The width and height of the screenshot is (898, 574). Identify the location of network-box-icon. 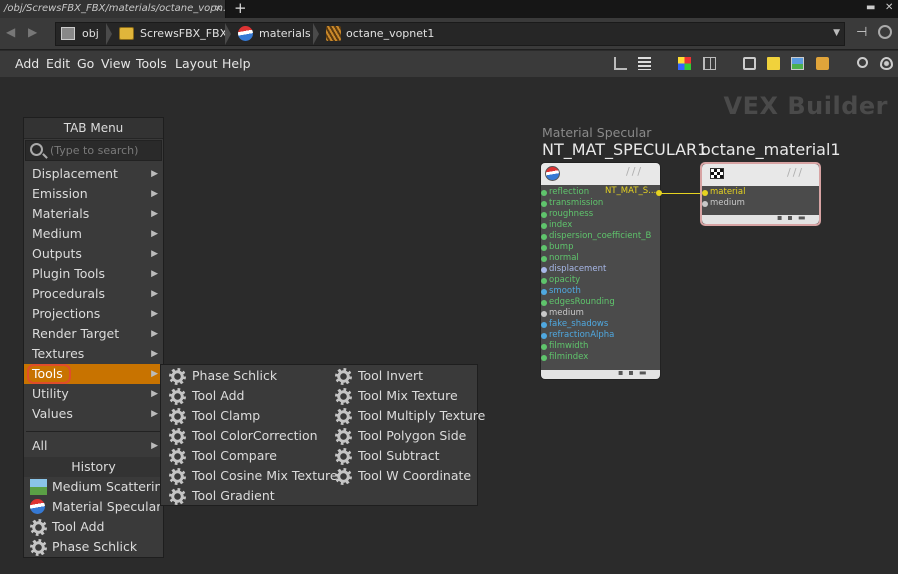
(749, 63).